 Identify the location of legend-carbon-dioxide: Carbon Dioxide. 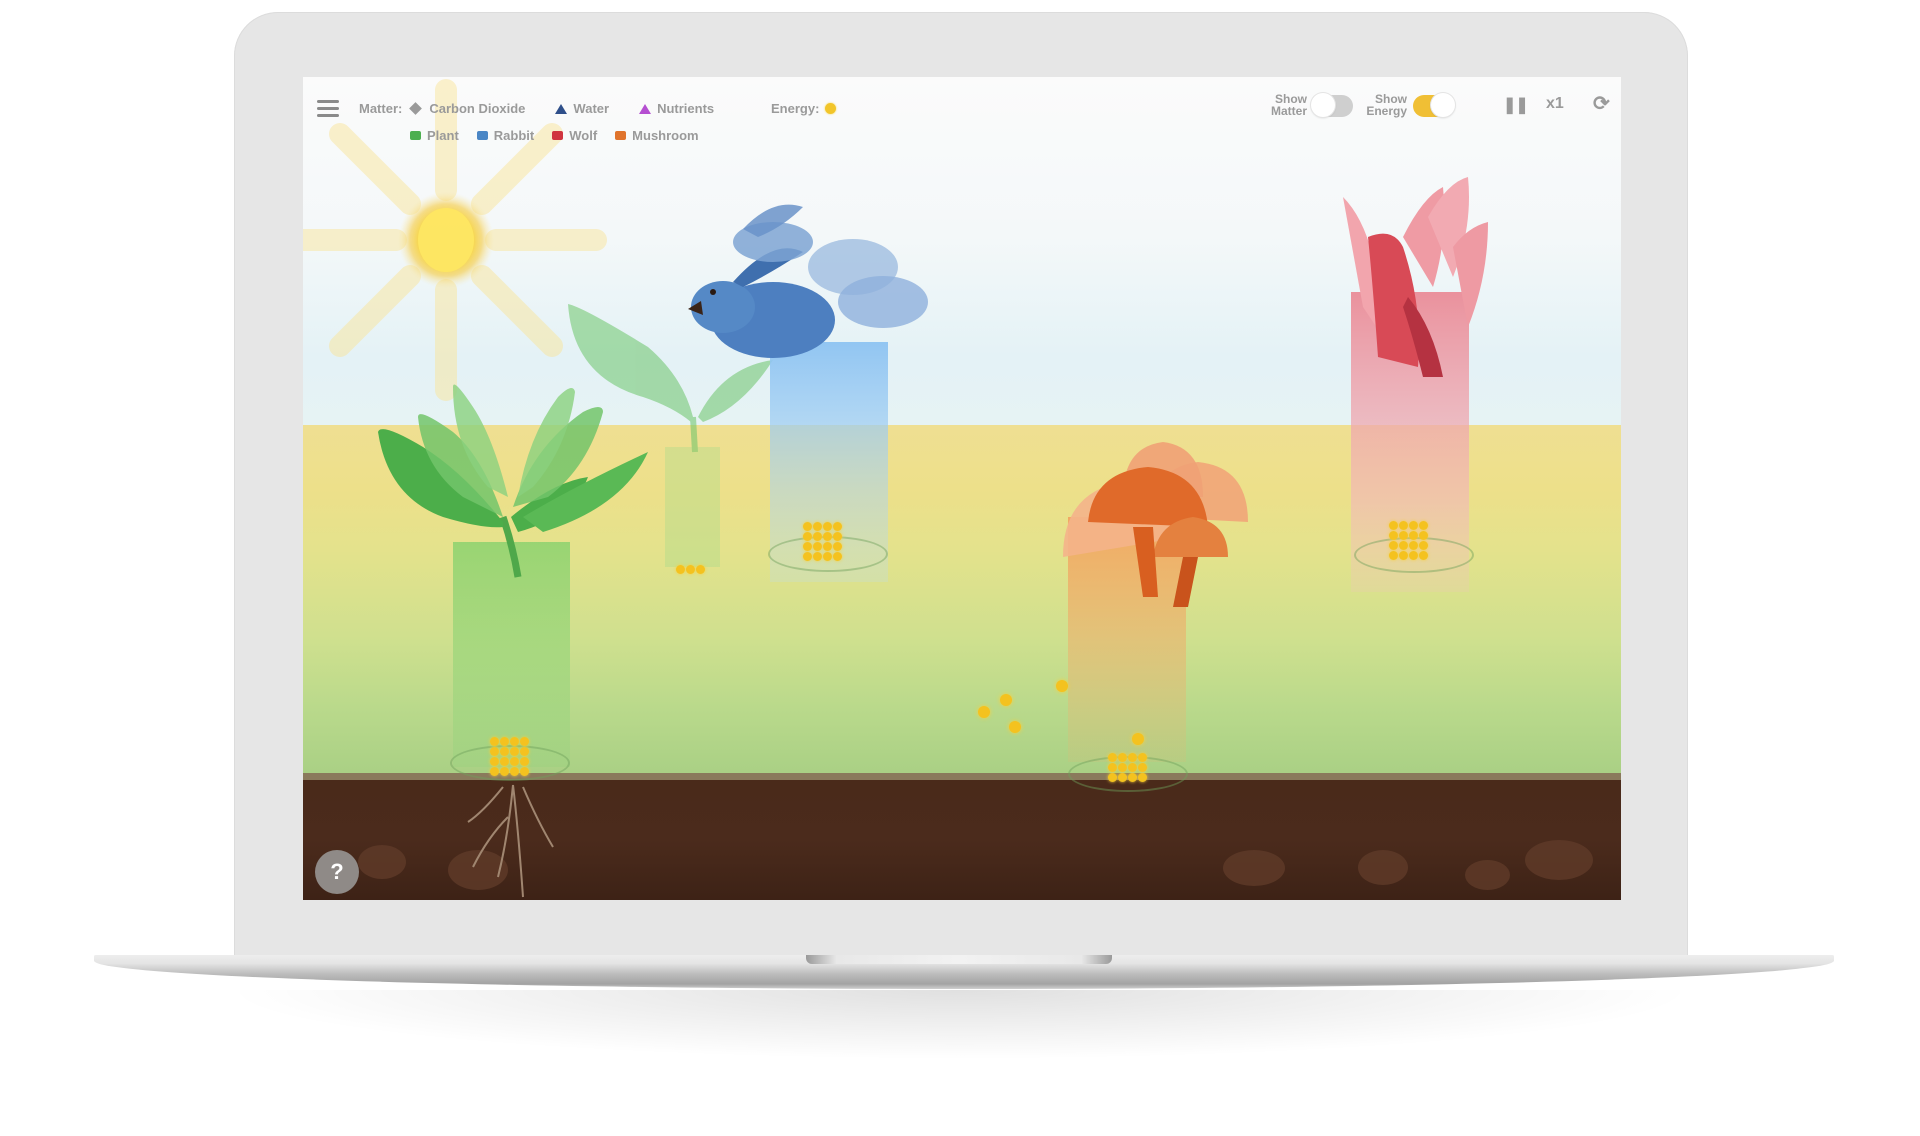
(477, 108).